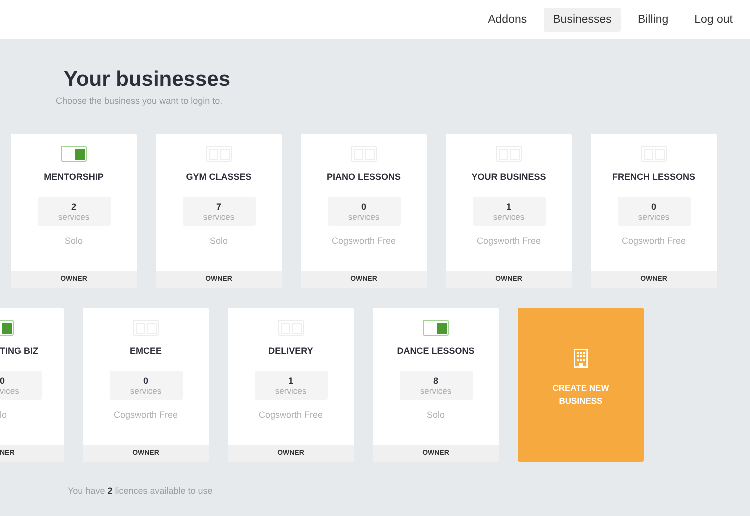 This screenshot has height=516, width=750. Describe the element at coordinates (714, 20) in the screenshot. I see `nav-link: Log out` at that location.